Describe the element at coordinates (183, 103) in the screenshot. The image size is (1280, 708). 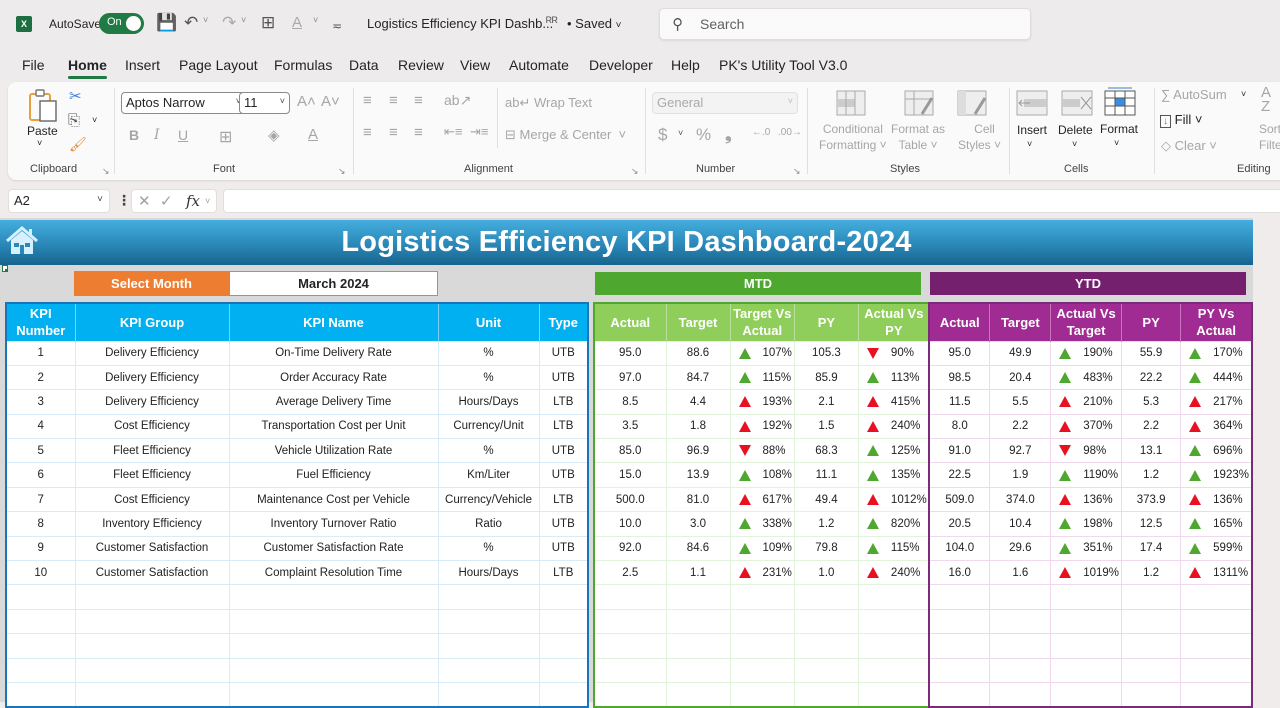
I see `font-name-select: Aptos Narrow˅` at that location.